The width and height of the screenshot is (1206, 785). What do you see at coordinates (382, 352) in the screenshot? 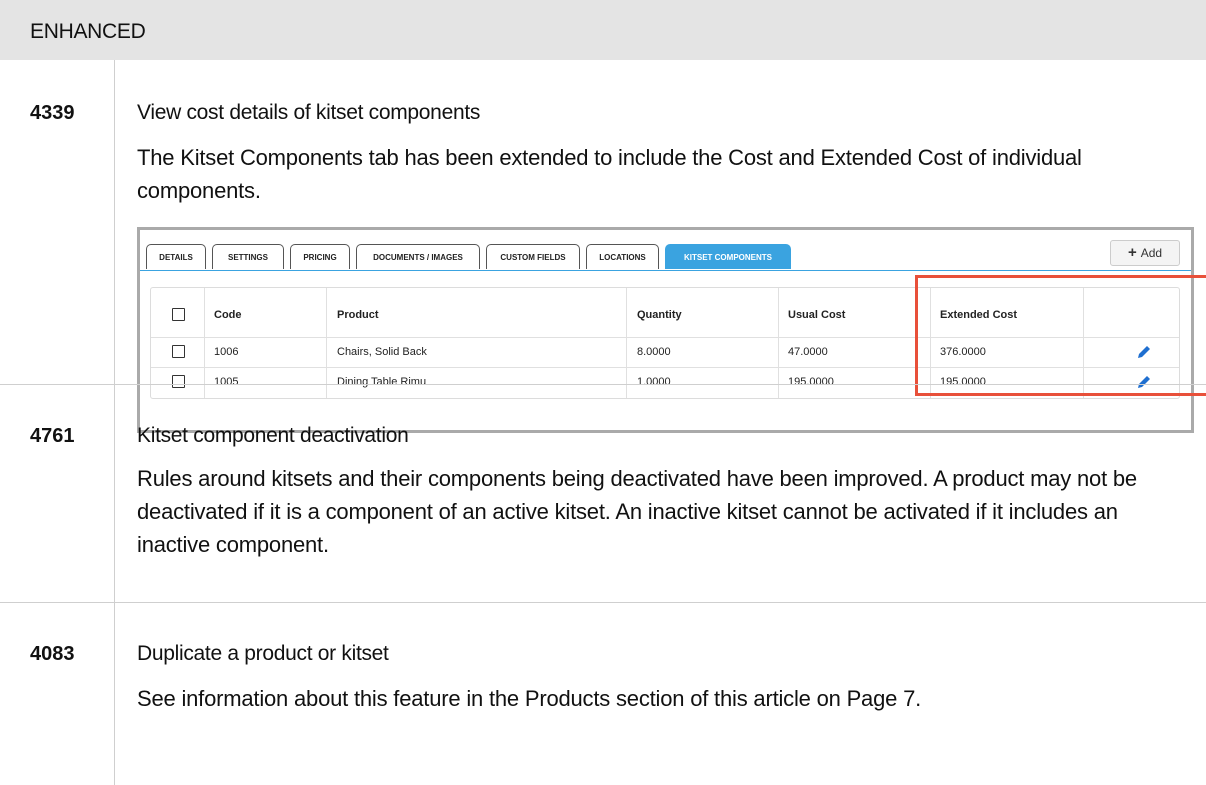
I see `cell-product: Chairs, Solid Back` at bounding box center [382, 352].